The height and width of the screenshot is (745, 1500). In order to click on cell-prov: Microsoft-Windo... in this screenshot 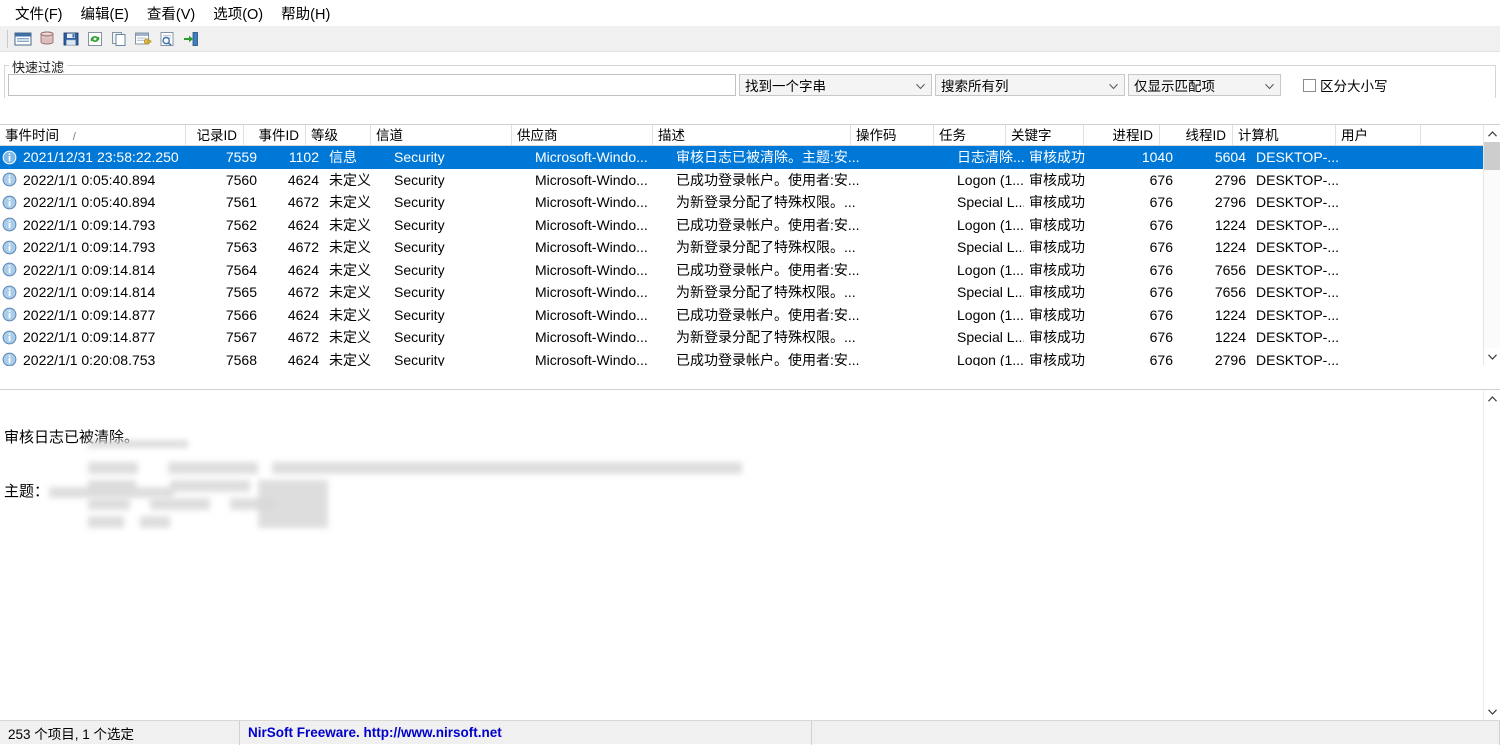, I will do `click(600, 202)`.